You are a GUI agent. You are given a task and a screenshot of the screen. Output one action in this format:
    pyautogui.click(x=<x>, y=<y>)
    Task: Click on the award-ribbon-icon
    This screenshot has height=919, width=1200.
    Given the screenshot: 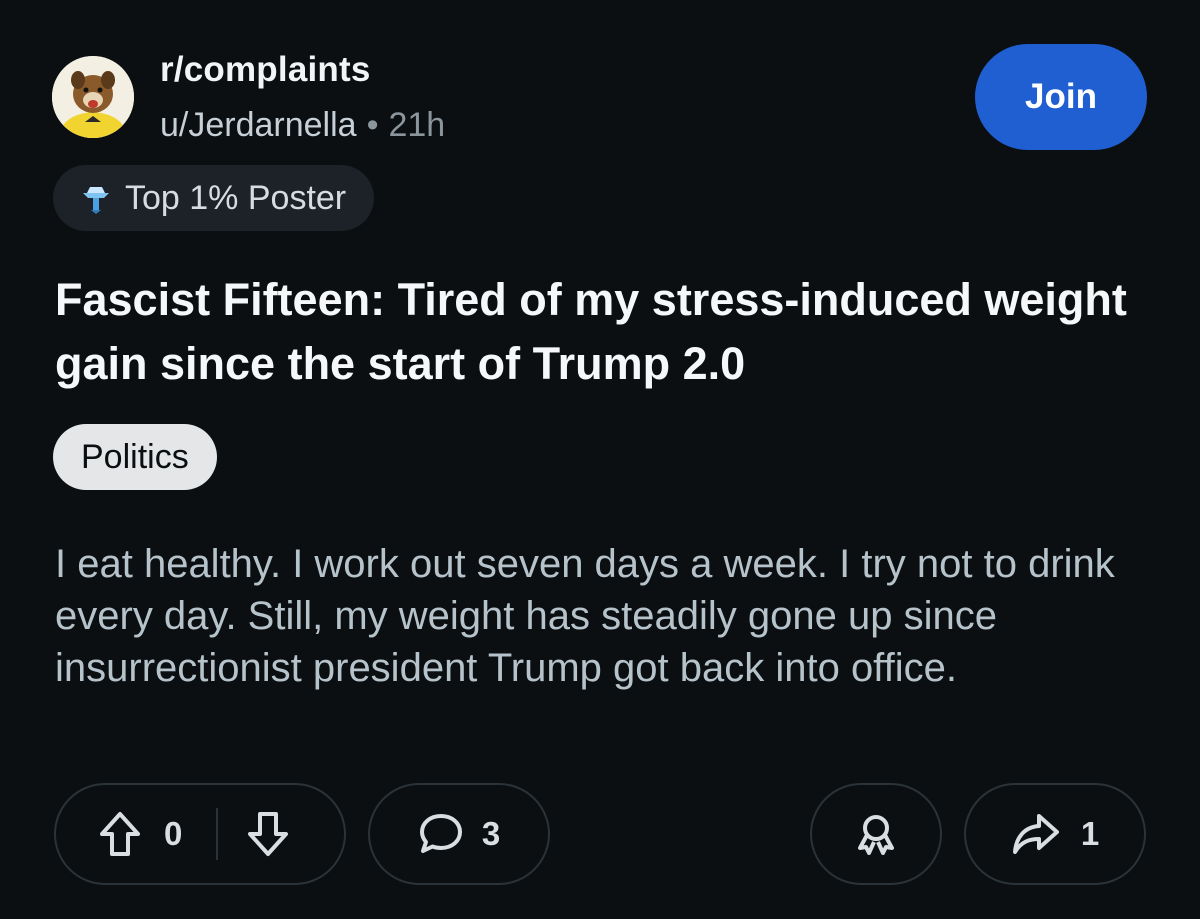 What is the action you would take?
    pyautogui.click(x=876, y=835)
    